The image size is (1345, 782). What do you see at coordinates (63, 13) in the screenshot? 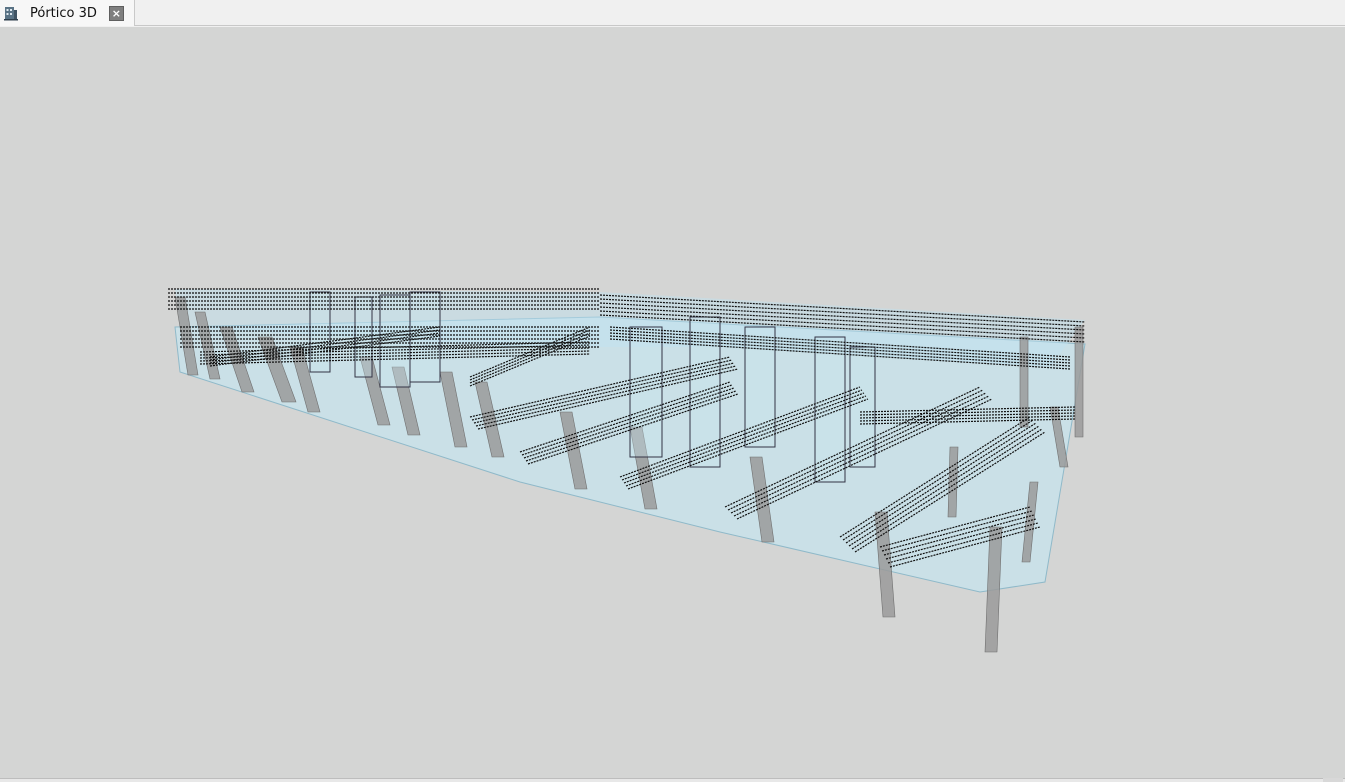
I see `tab-label: Pórtico 3D` at bounding box center [63, 13].